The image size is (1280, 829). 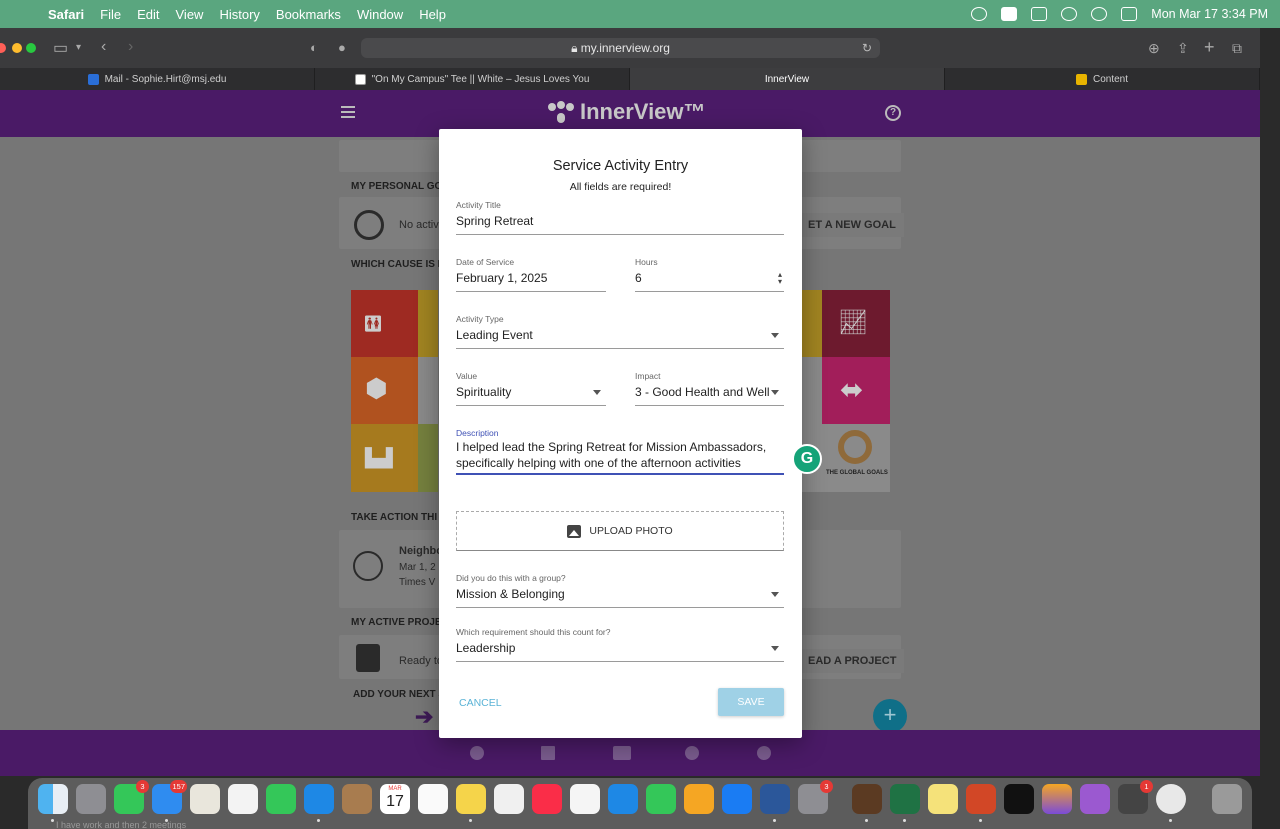 I want to click on reminders-icon, so click(x=433, y=799).